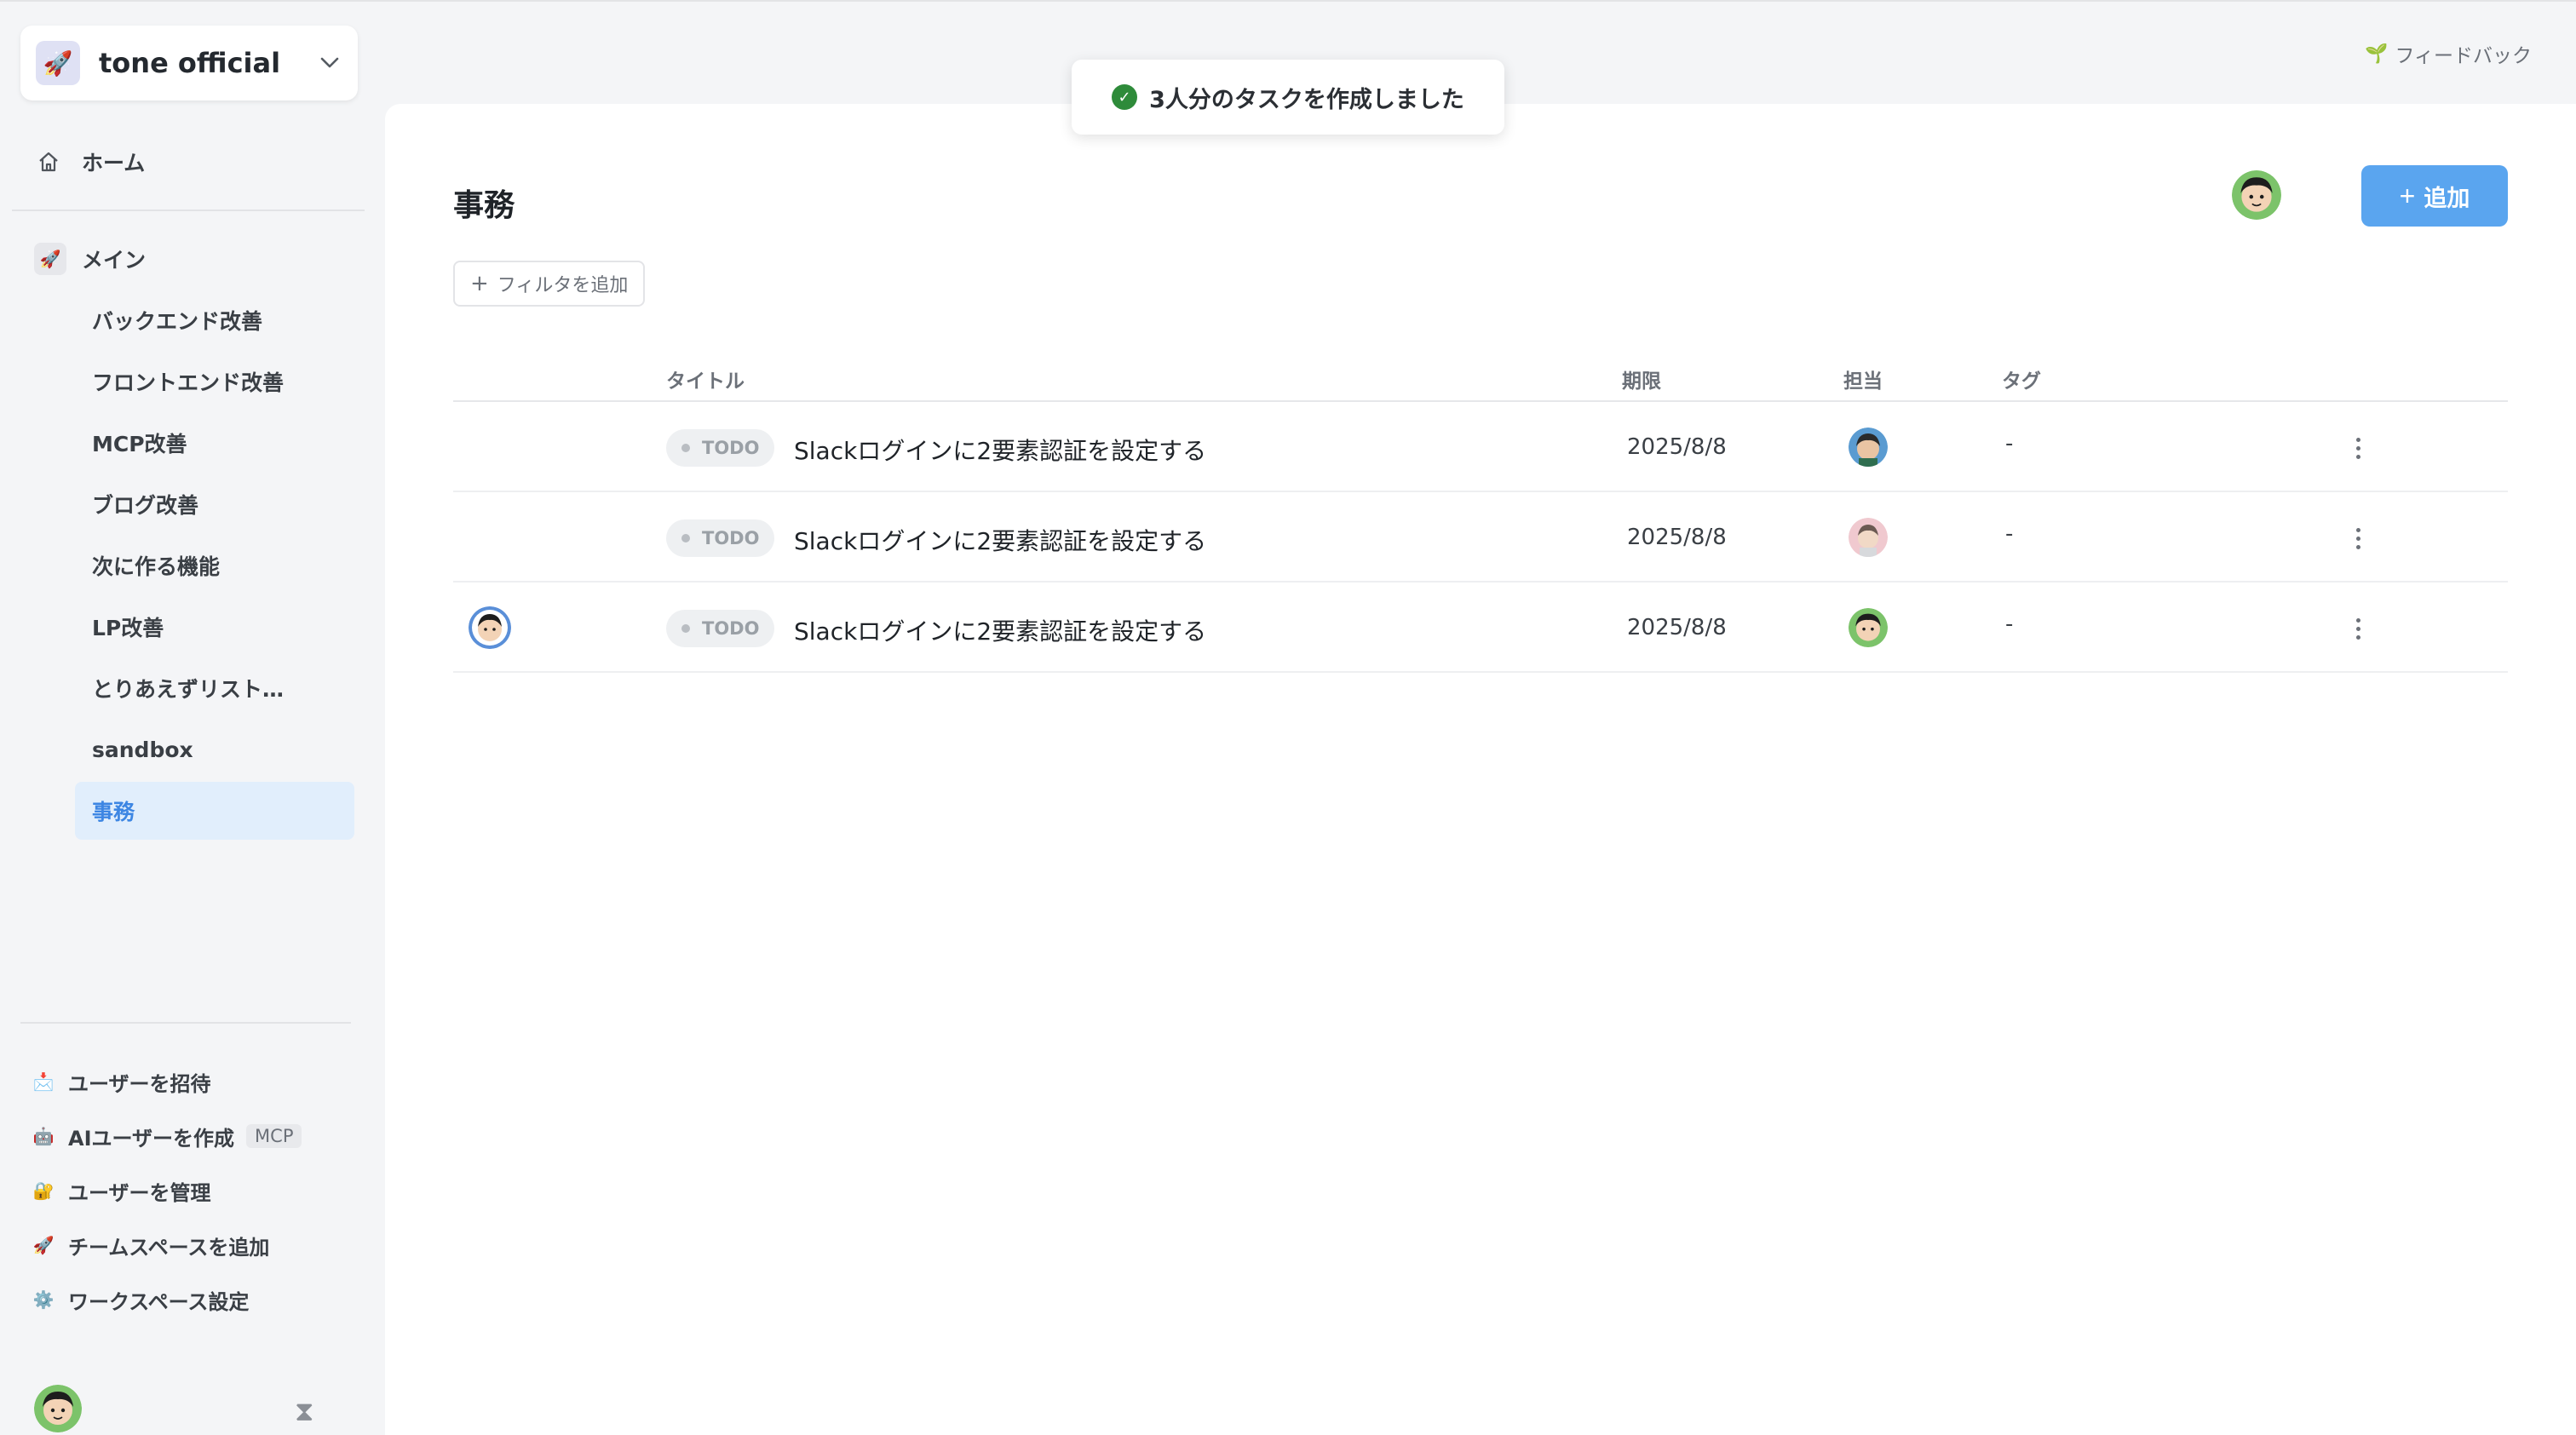  Describe the element at coordinates (214, 811) in the screenshot. I see `sidebar-item-office: 事務` at that location.